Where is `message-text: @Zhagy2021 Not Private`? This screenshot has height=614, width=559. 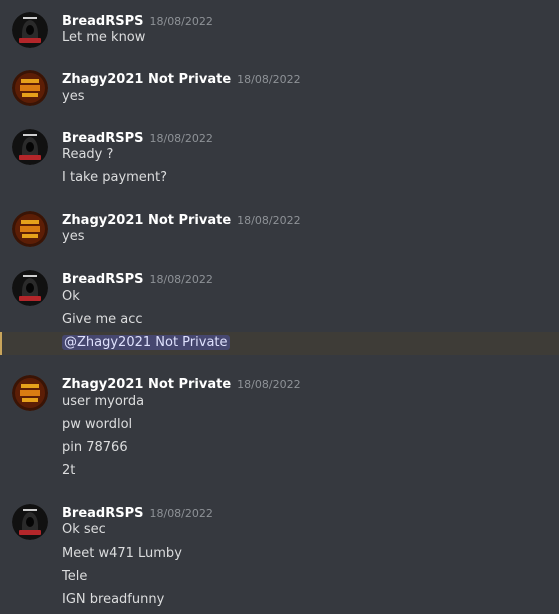
message-text: @Zhagy2021 Not Private is located at coordinates (146, 343).